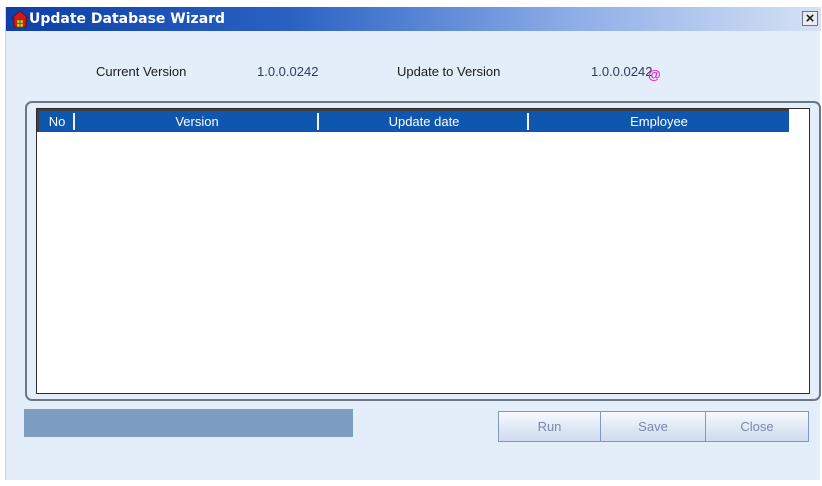 This screenshot has height=486, width=822. I want to click on column-header-label: No, so click(57, 121).